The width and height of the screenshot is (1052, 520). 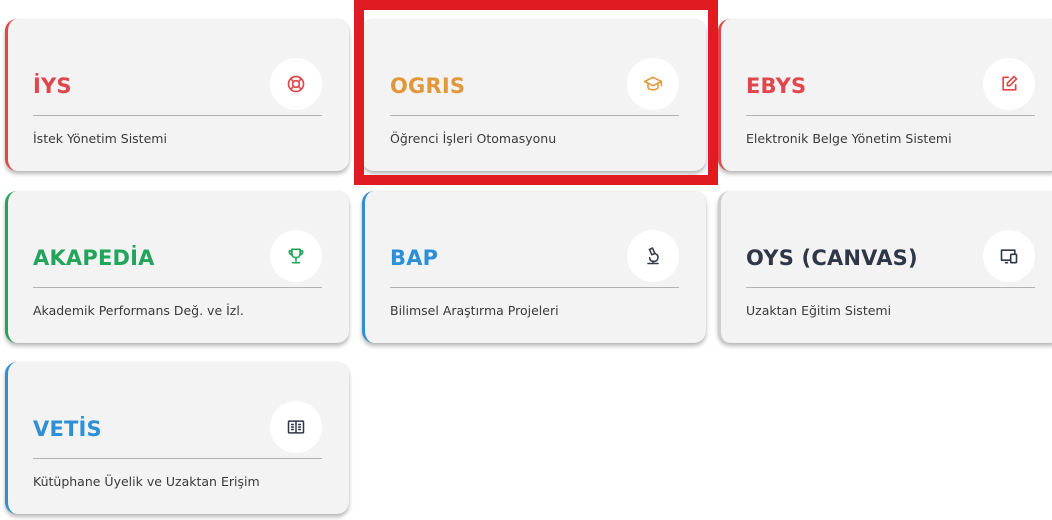 What do you see at coordinates (146, 481) in the screenshot?
I see `card-description: Kütüphane Üyelik ve Uzaktan Erişim` at bounding box center [146, 481].